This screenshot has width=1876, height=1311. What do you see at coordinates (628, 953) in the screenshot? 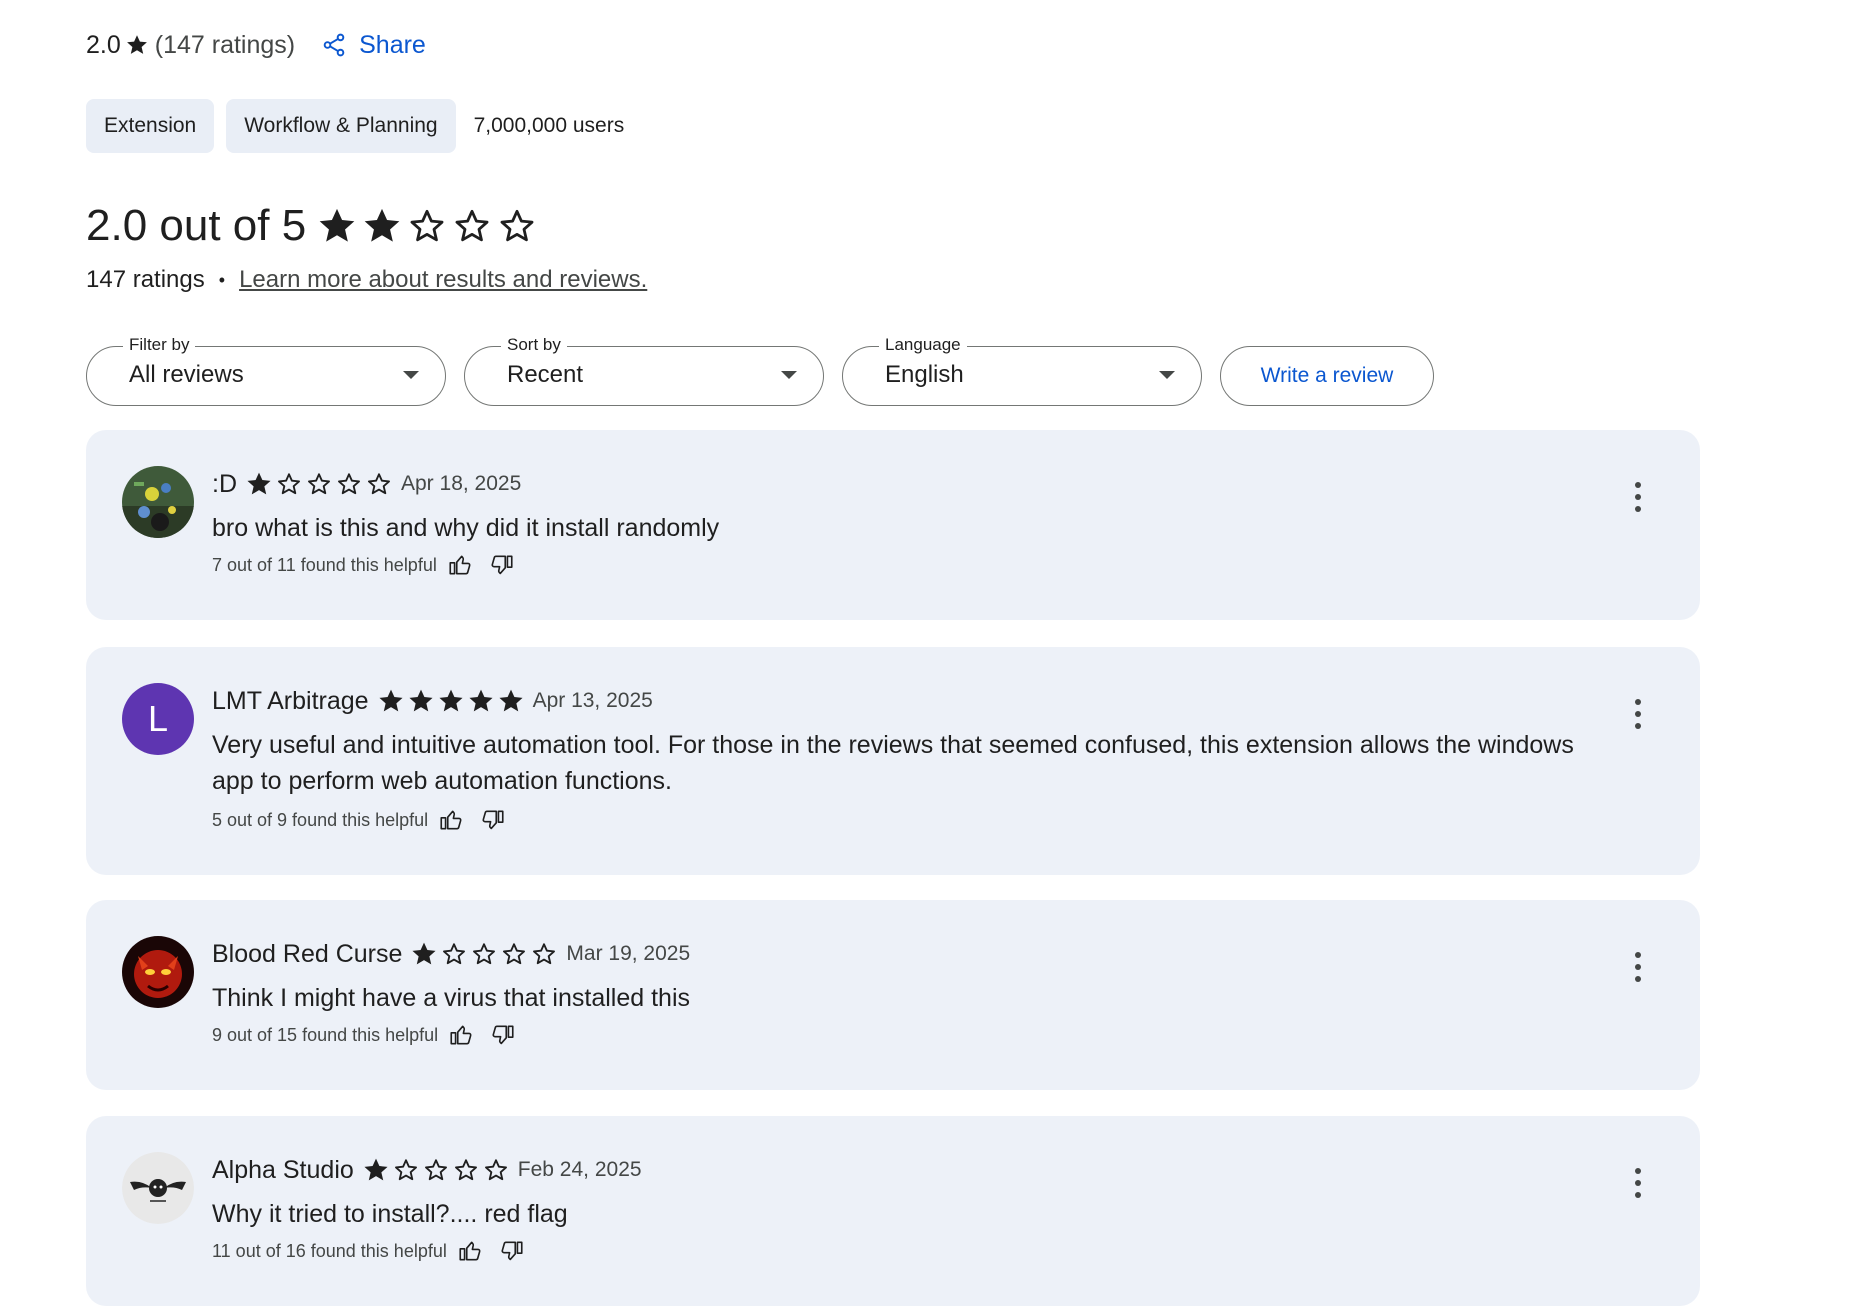
I see `review-date: Mar 19, 2025` at bounding box center [628, 953].